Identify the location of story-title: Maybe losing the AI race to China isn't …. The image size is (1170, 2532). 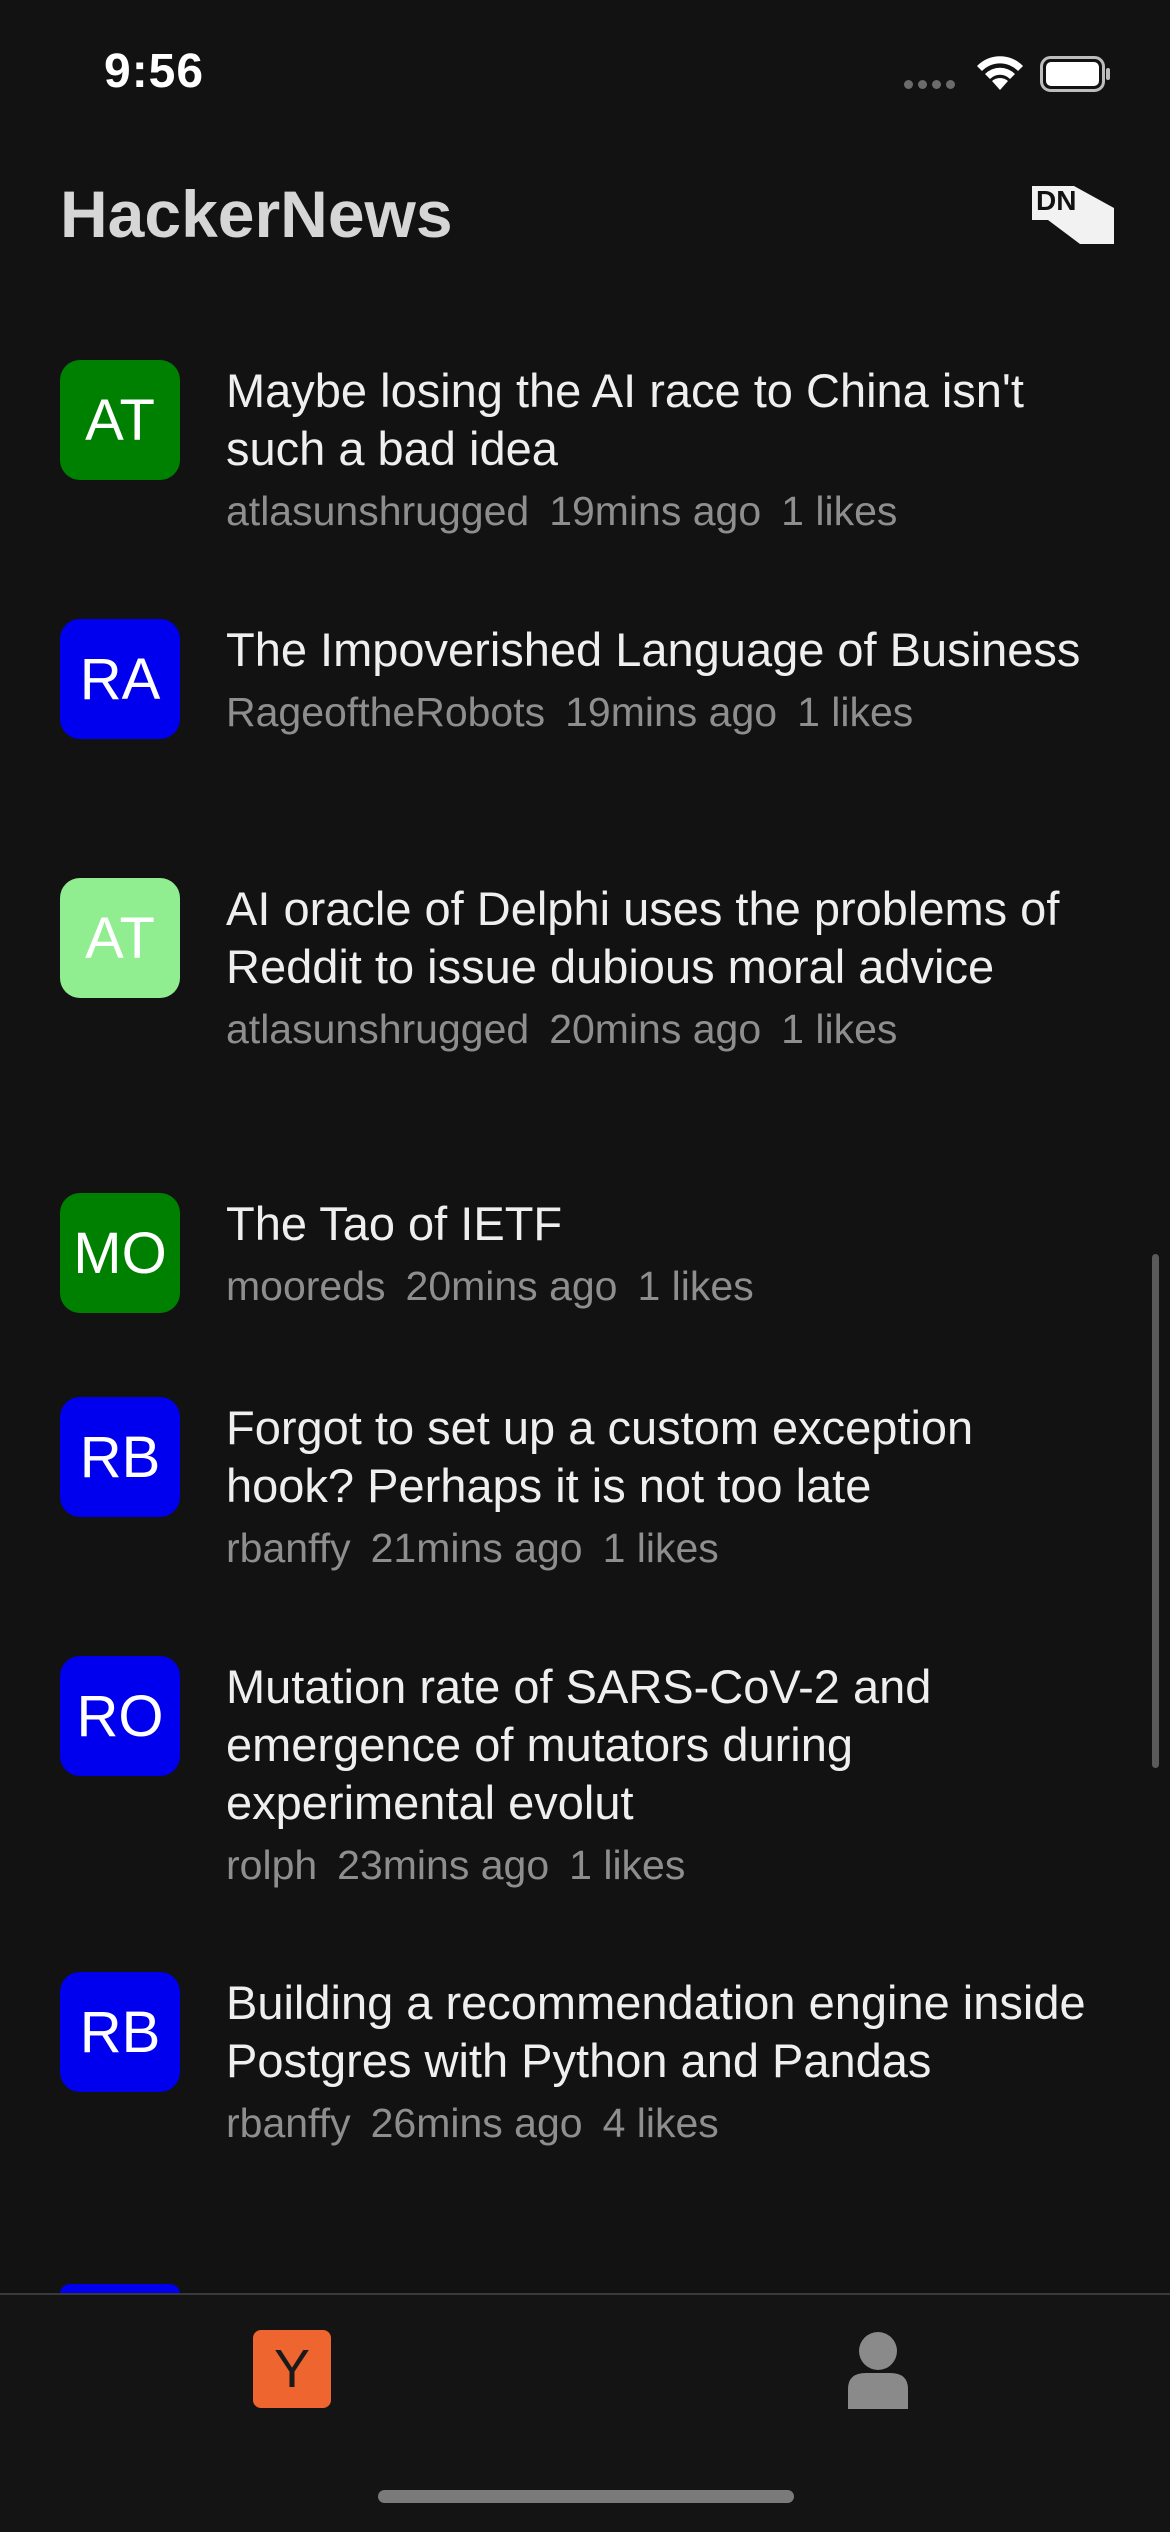
(661, 420).